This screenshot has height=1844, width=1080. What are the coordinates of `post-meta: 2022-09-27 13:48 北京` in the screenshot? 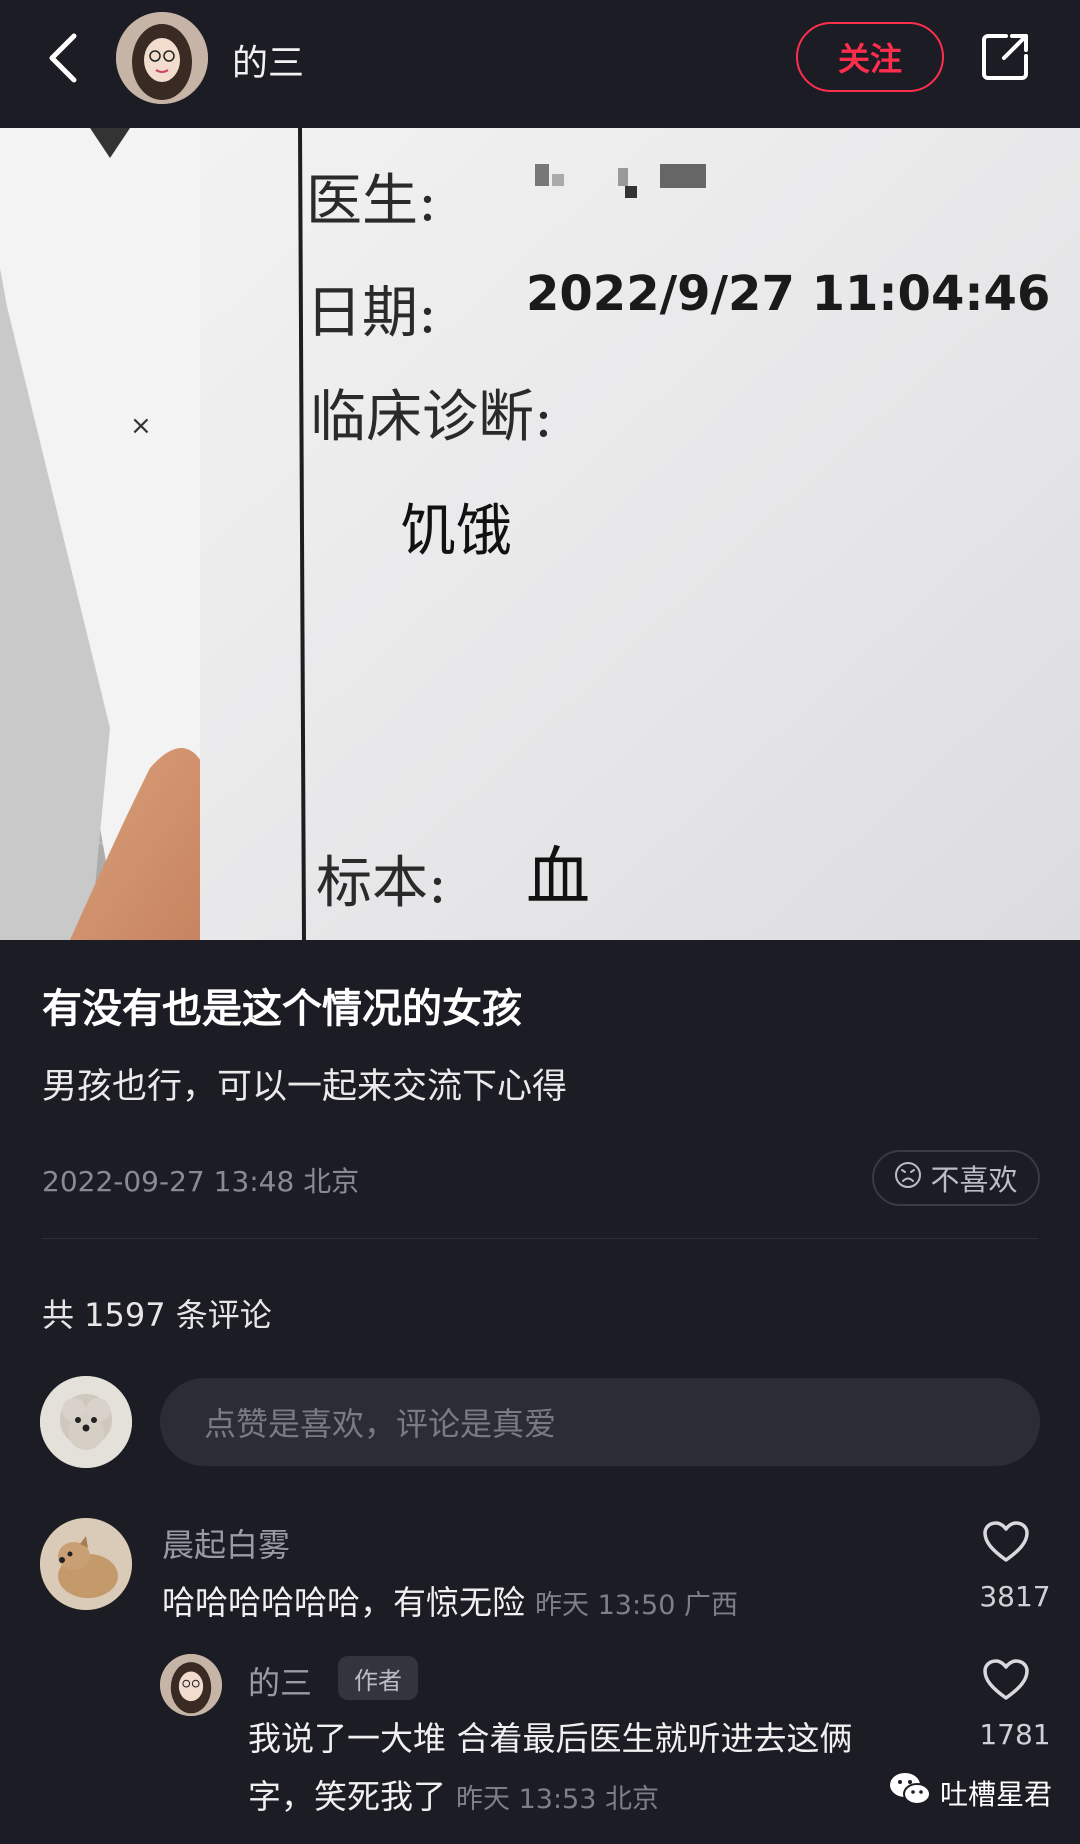 It's located at (201, 1181).